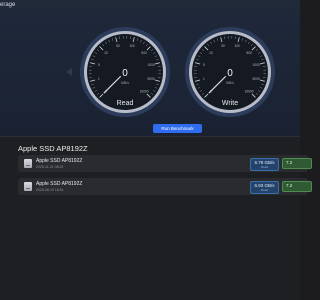  I want to click on gauge-wing-left, so click(69, 72).